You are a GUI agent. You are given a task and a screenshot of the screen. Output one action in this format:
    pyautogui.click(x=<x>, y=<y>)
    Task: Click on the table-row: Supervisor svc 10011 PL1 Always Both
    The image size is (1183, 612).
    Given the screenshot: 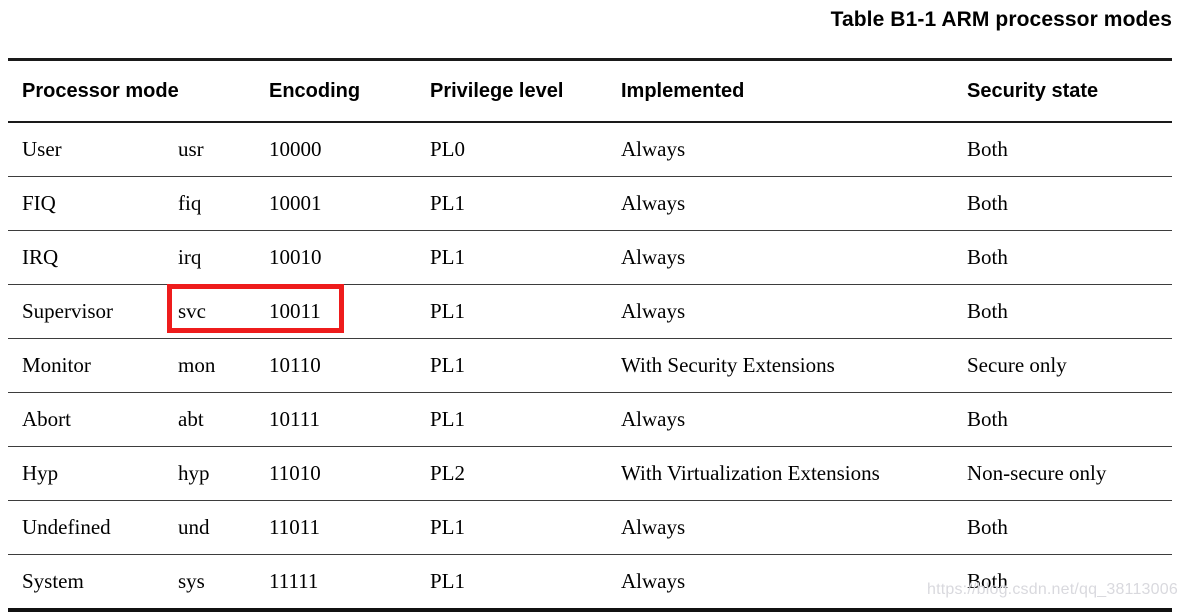 What is the action you would take?
    pyautogui.click(x=590, y=311)
    